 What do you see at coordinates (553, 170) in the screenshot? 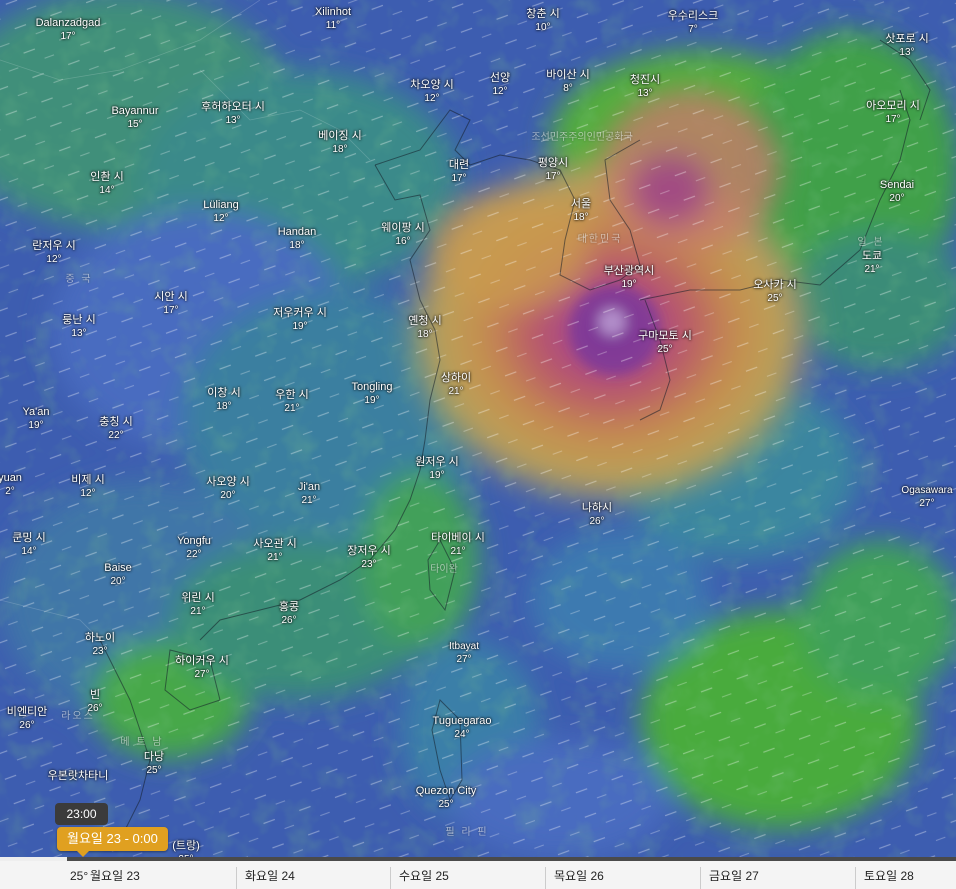
I see `city-label: 평양시 17°` at bounding box center [553, 170].